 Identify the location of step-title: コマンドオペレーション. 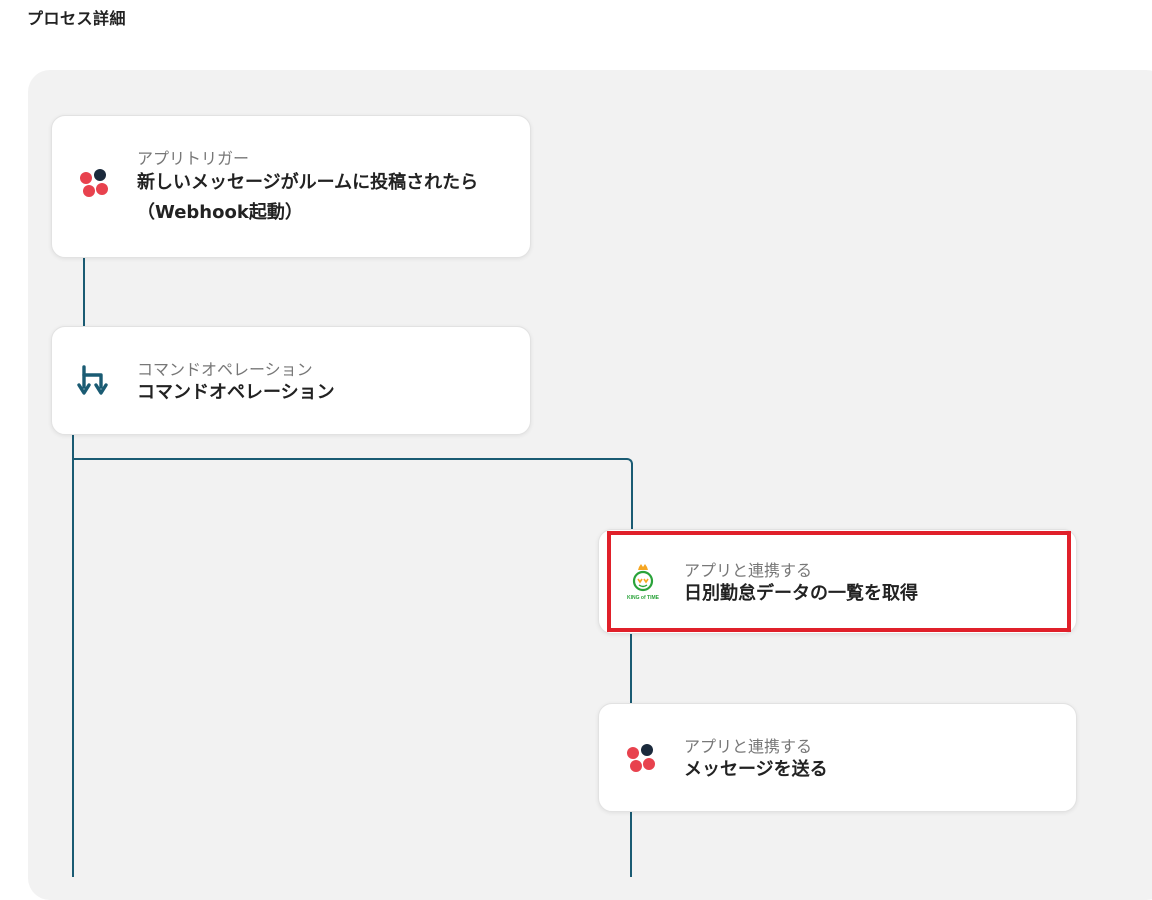
(236, 392).